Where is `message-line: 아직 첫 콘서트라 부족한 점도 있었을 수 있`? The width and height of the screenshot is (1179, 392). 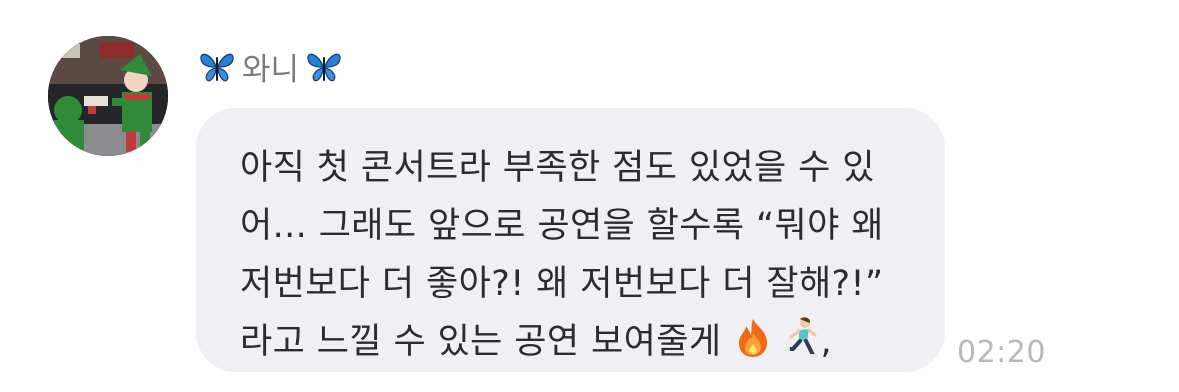
message-line: 아직 첫 콘서트라 부족한 점도 있었을 수 있 is located at coordinates (557, 168).